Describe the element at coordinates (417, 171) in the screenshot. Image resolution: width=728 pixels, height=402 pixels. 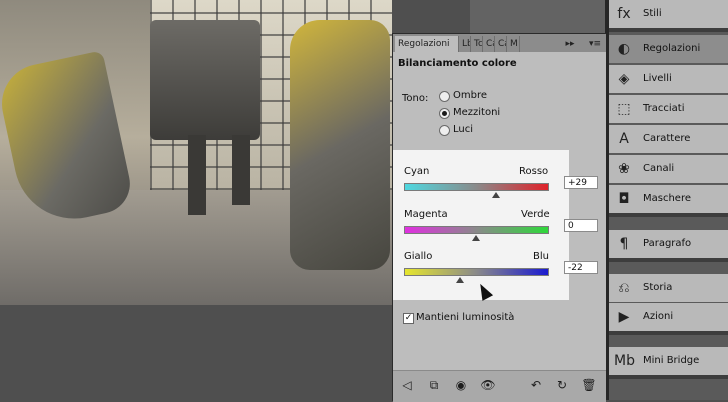
I see `slider-left-label: Cyan` at that location.